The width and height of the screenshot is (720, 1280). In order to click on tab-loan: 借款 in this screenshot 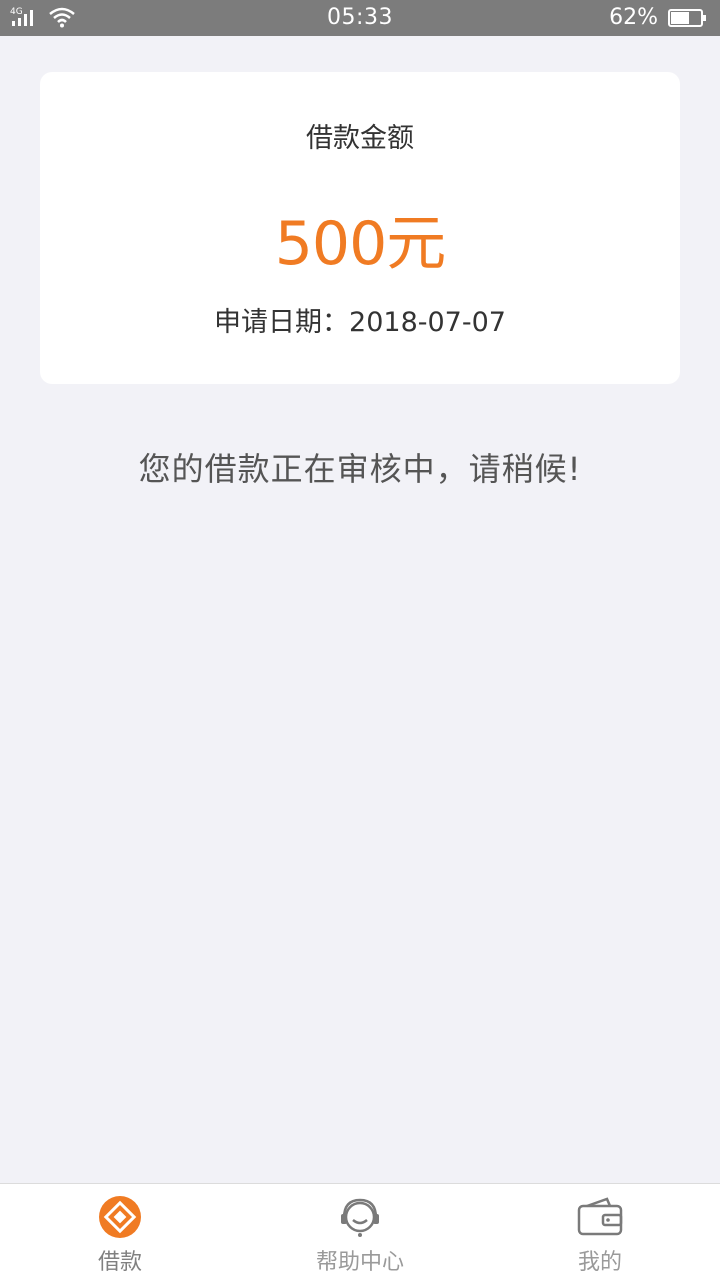, I will do `click(120, 1232)`.